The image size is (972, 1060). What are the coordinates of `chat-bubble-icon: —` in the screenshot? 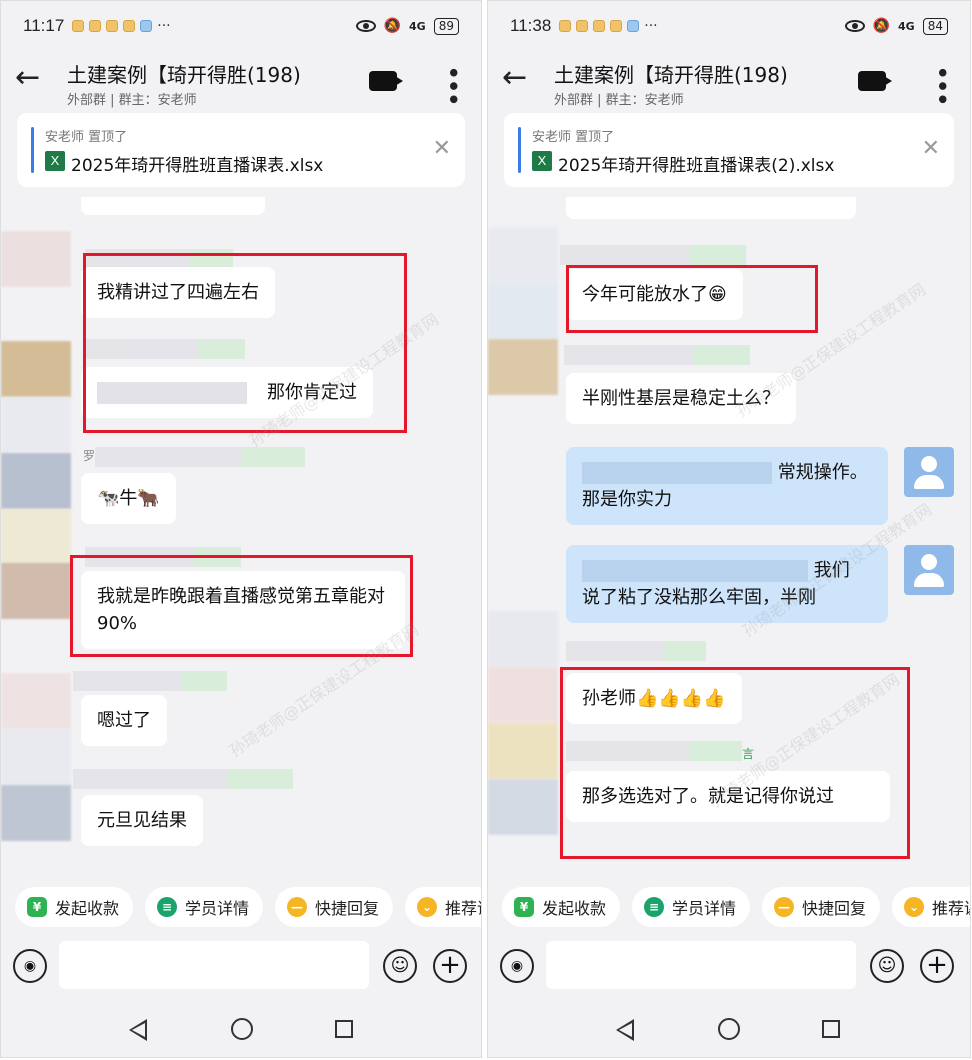 It's located at (297, 907).